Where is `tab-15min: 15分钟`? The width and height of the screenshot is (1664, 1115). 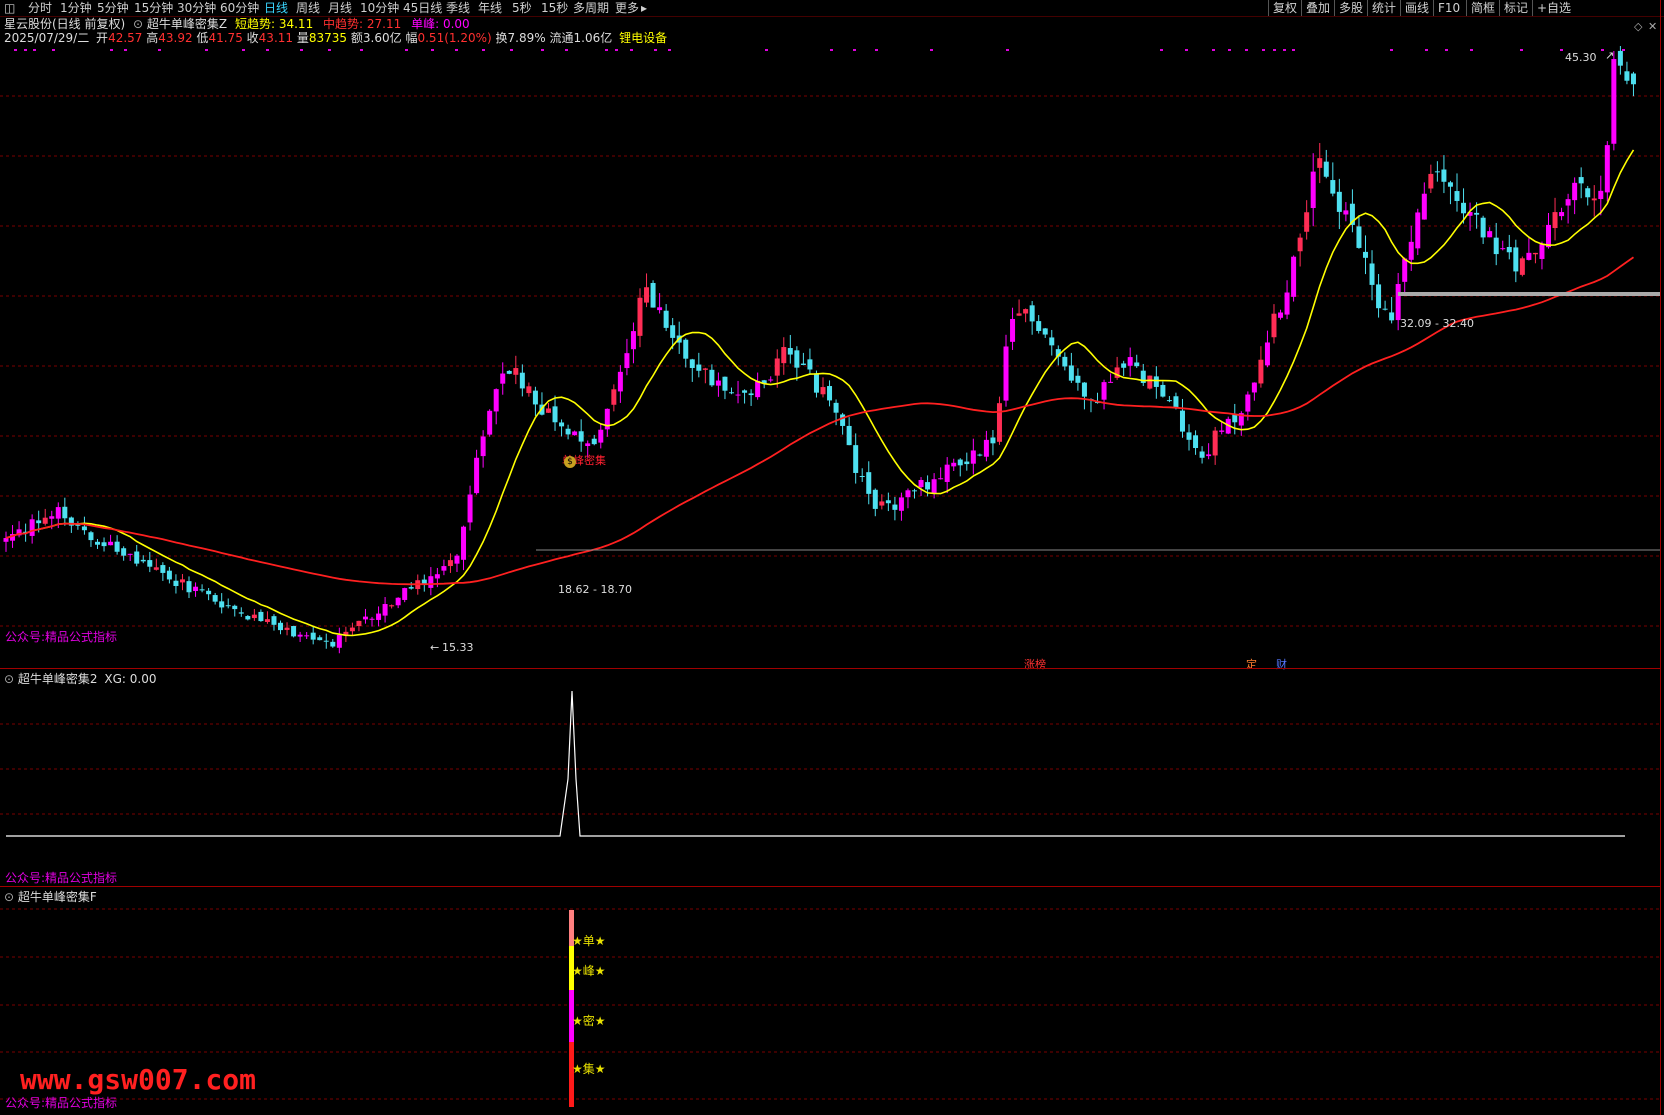
tab-15min: 15分钟 is located at coordinates (153, 8).